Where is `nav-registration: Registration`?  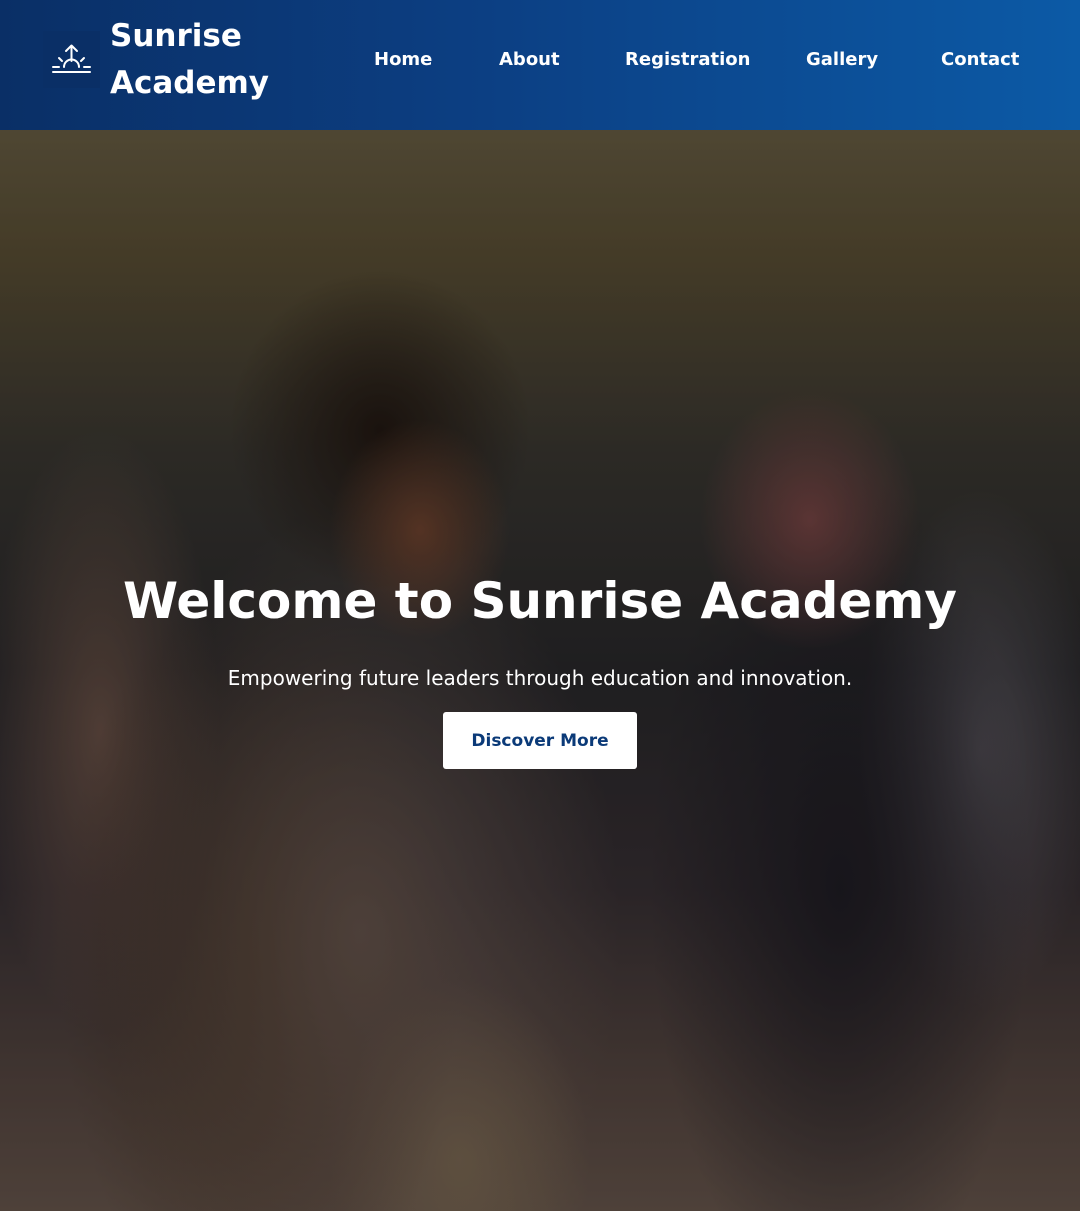
nav-registration: Registration is located at coordinates (687, 60).